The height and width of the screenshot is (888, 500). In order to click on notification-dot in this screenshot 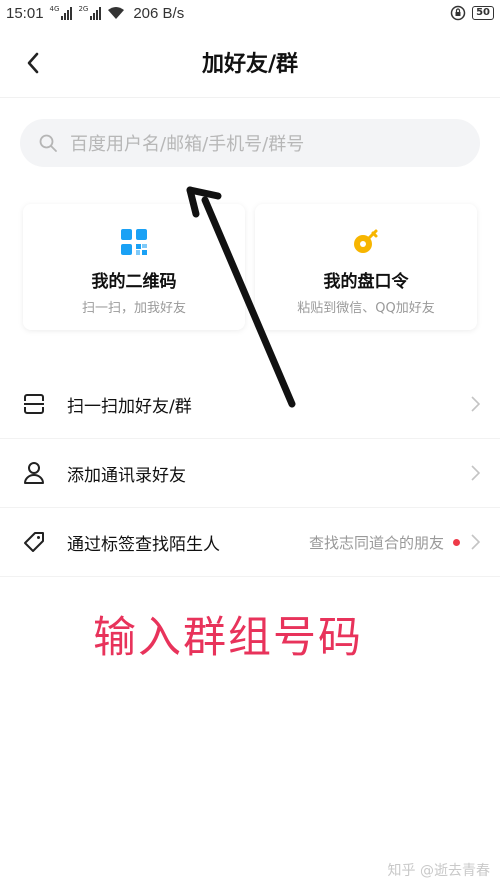, I will do `click(456, 542)`.